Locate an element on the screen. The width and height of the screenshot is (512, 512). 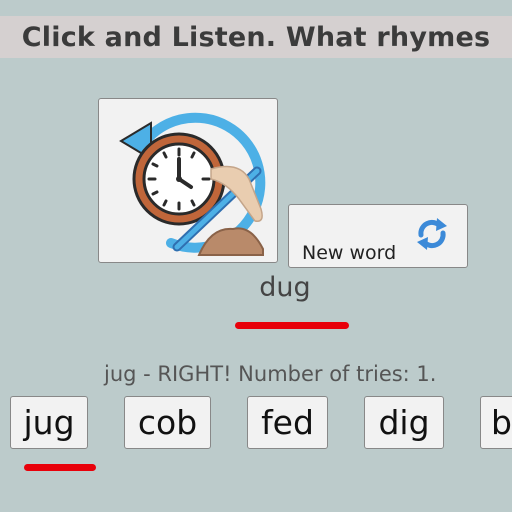
target-word-underline is located at coordinates (292, 325).